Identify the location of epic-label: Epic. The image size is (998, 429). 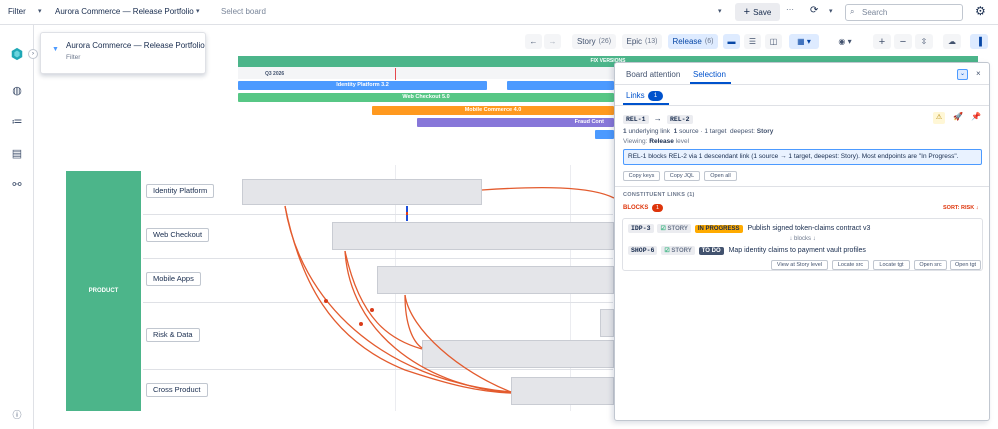
(634, 41).